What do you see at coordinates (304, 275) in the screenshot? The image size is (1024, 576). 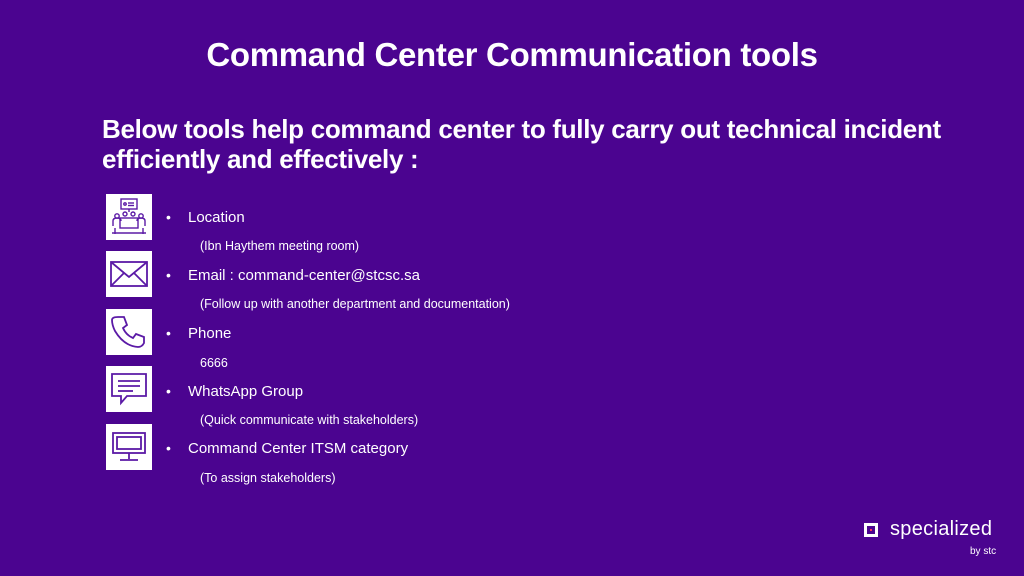 I see `email-label: Email : command-center@stcsc.sa` at bounding box center [304, 275].